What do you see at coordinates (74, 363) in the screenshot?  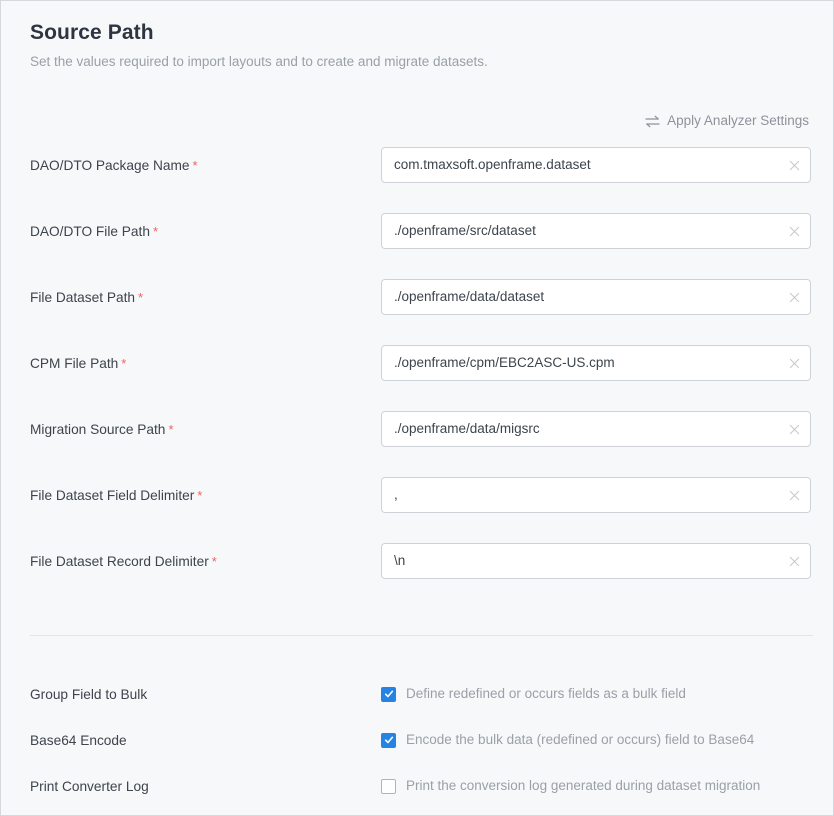 I see `field-label-text: CPM File Path` at bounding box center [74, 363].